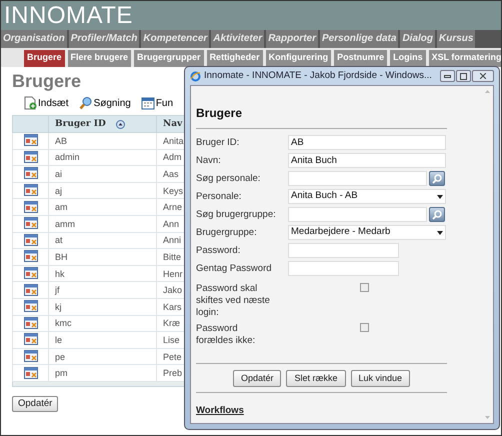  What do you see at coordinates (47, 81) in the screenshot?
I see `page-title: Brugere` at bounding box center [47, 81].